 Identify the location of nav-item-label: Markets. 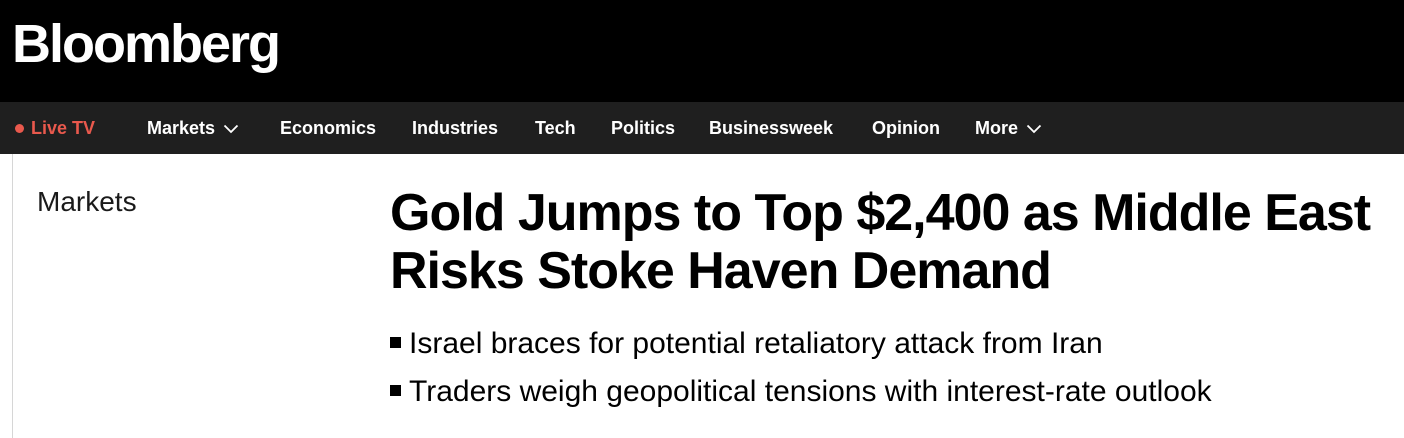
(181, 128).